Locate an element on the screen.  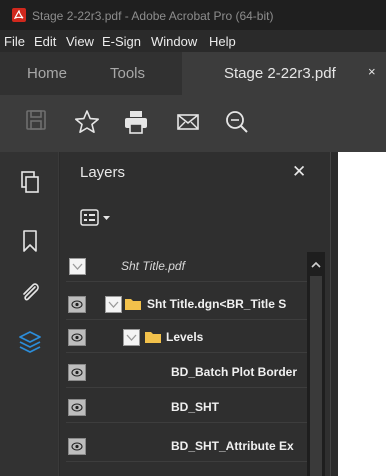
menu-window: Window is located at coordinates (174, 41).